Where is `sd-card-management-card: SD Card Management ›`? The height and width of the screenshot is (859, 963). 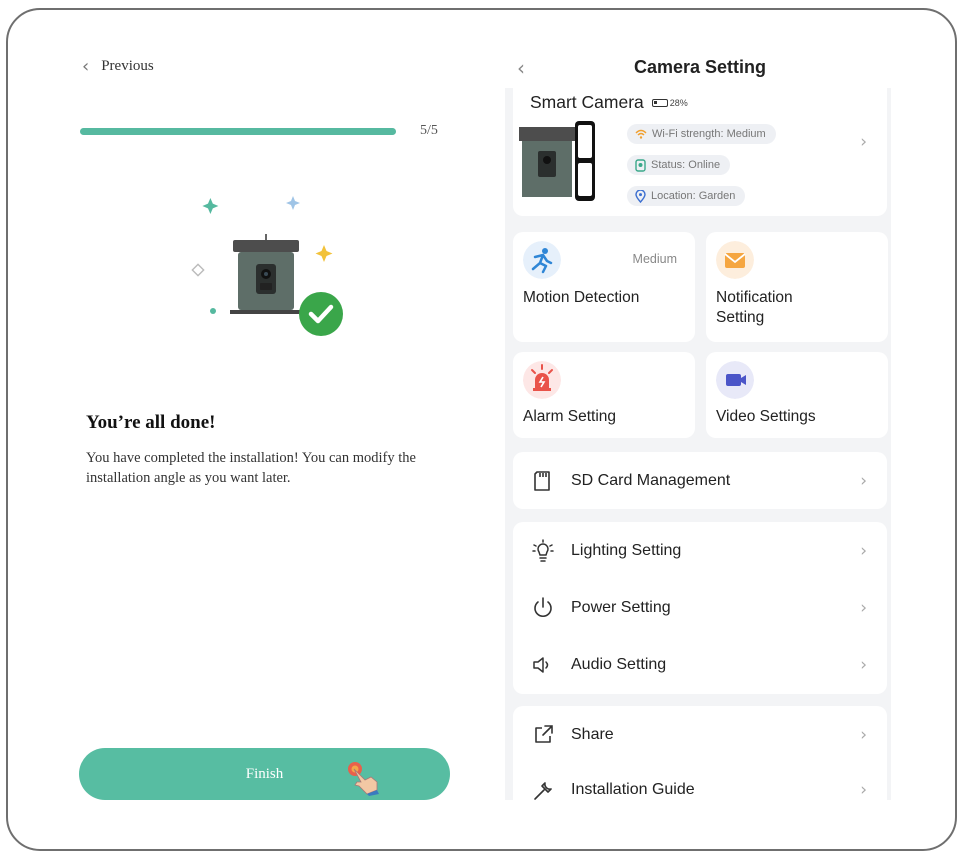
sd-card-management-card: SD Card Management › is located at coordinates (700, 480).